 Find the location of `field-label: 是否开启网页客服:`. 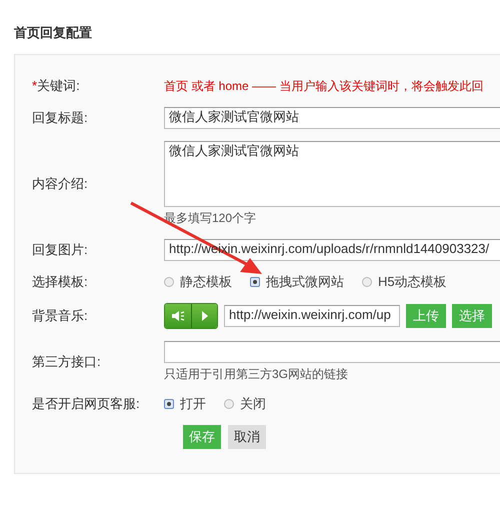

field-label: 是否开启网页客服: is located at coordinates (86, 404).